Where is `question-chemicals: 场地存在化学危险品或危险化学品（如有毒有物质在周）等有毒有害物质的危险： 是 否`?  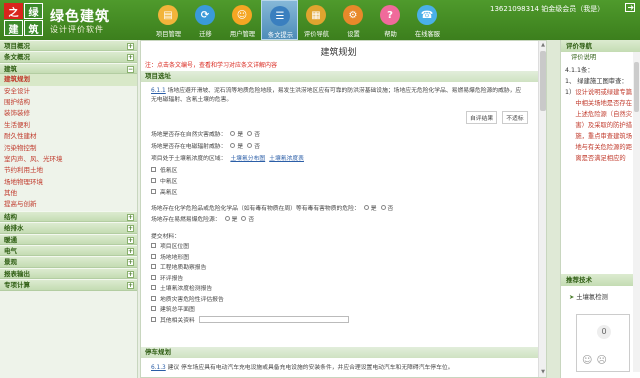
question-chemicals: 场地存在化学危险品或危险化学品（如有毒有物质在周）等有毒有害物质的危险： 是 否 is located at coordinates (272, 207).